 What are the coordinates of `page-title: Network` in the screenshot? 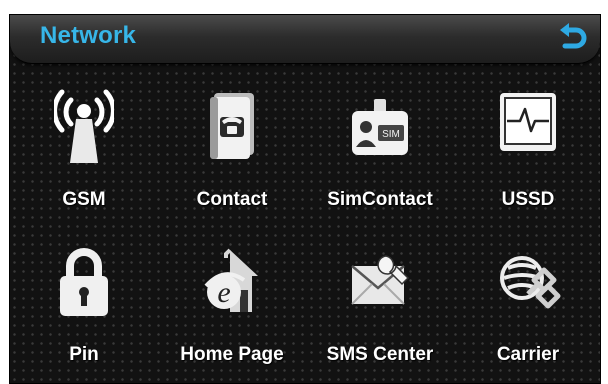 It's located at (88, 35).